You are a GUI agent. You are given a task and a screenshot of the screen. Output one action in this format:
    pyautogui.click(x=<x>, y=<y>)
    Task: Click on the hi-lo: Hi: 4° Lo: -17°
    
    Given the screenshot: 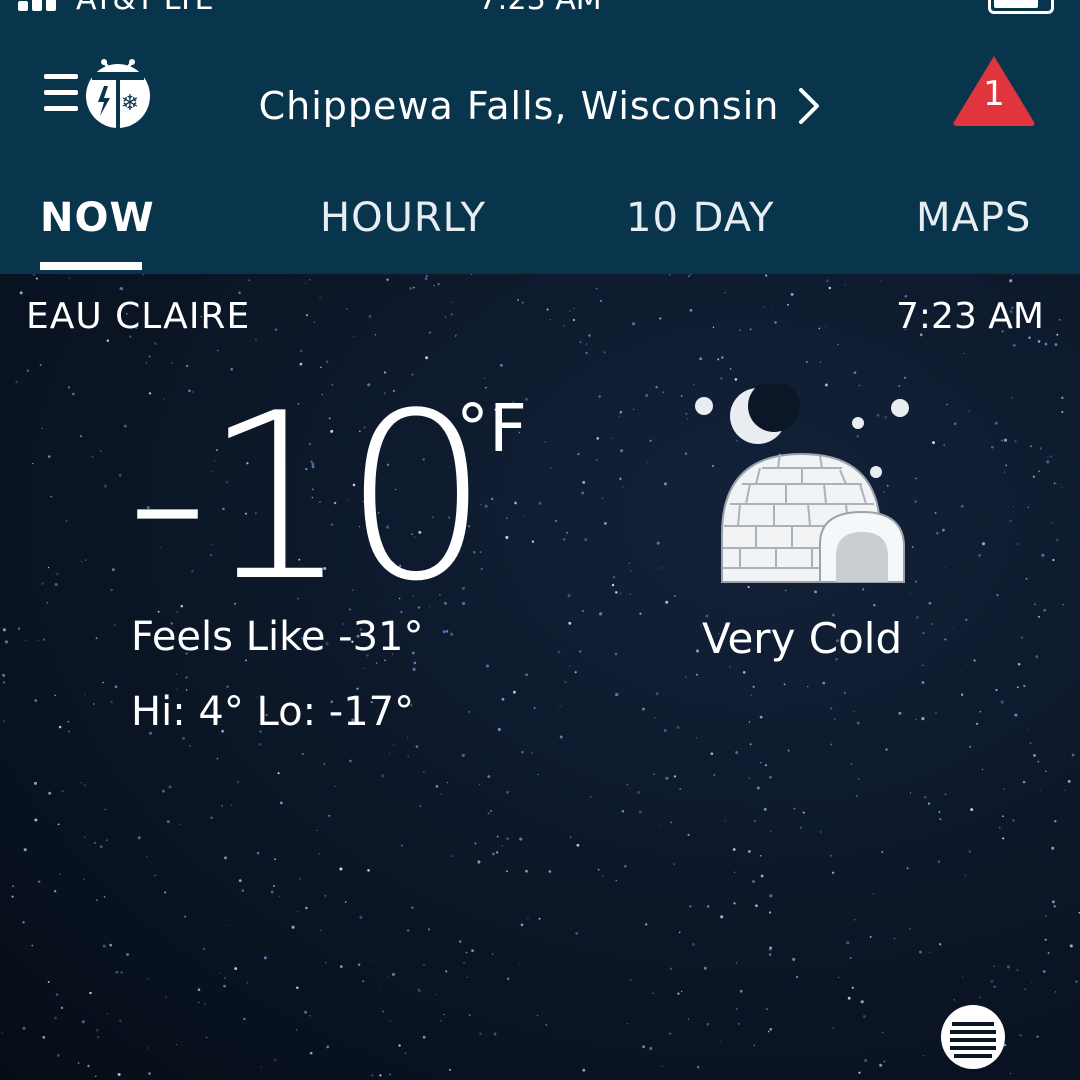 What is the action you would take?
    pyautogui.click(x=273, y=712)
    